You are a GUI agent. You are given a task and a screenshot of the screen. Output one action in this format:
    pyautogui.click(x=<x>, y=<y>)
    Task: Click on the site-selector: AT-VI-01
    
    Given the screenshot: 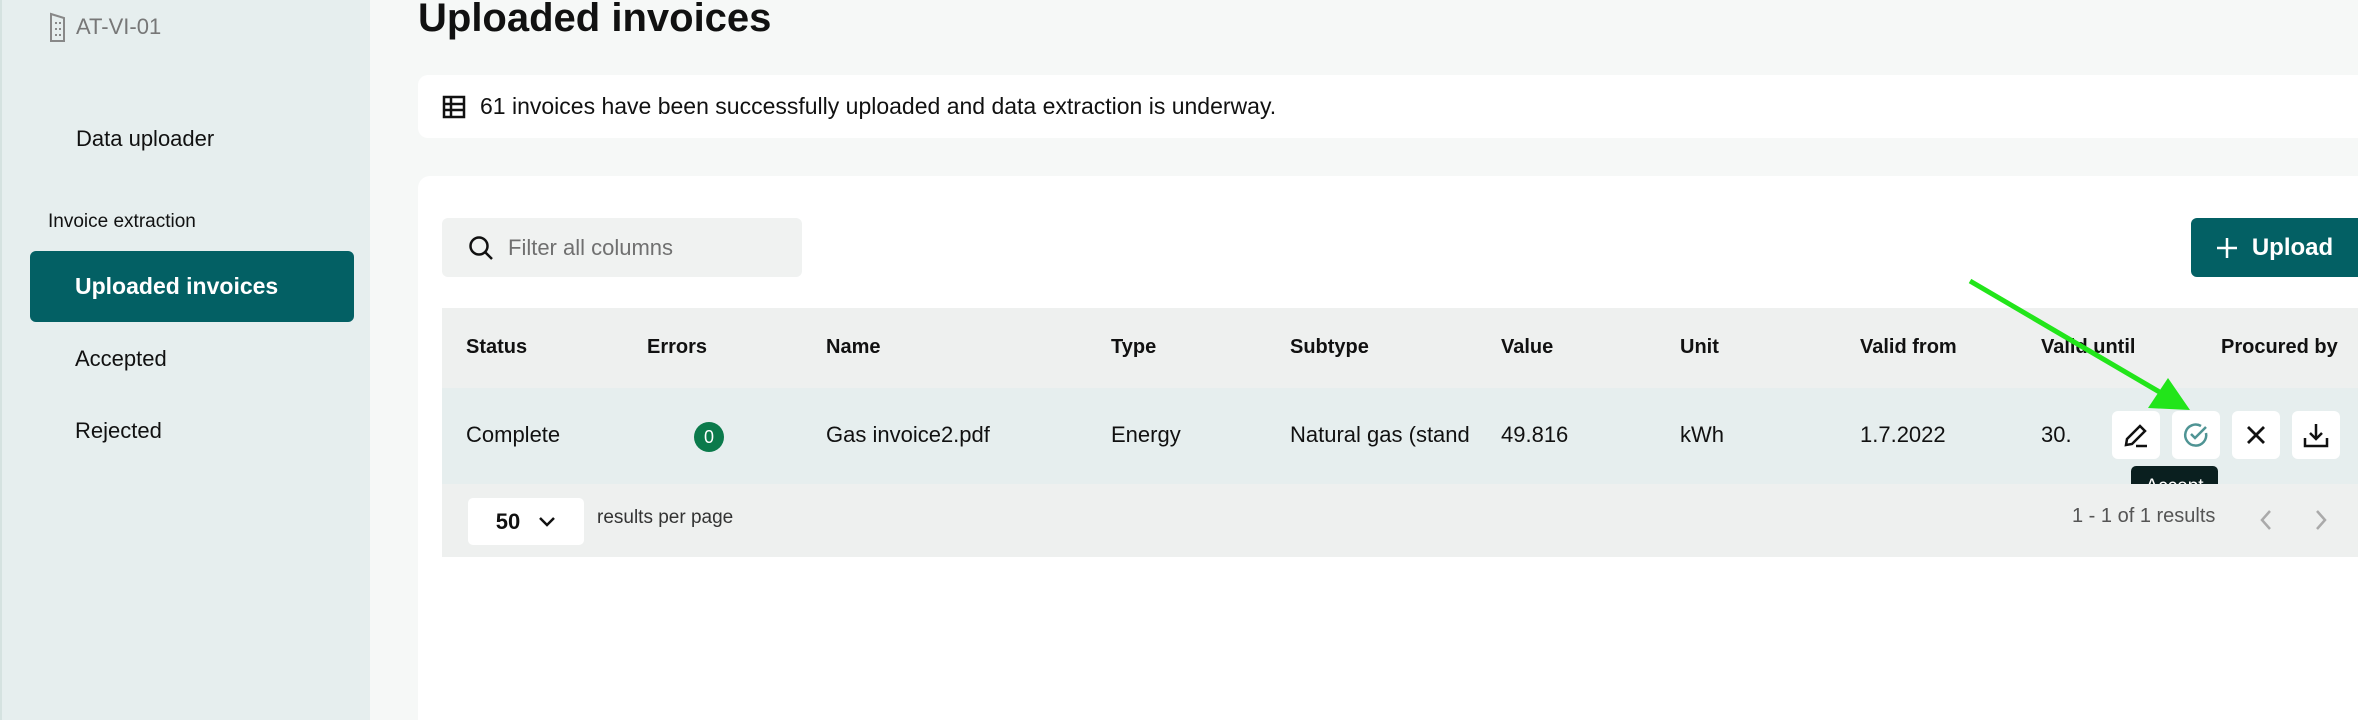 What is the action you would take?
    pyautogui.click(x=105, y=27)
    